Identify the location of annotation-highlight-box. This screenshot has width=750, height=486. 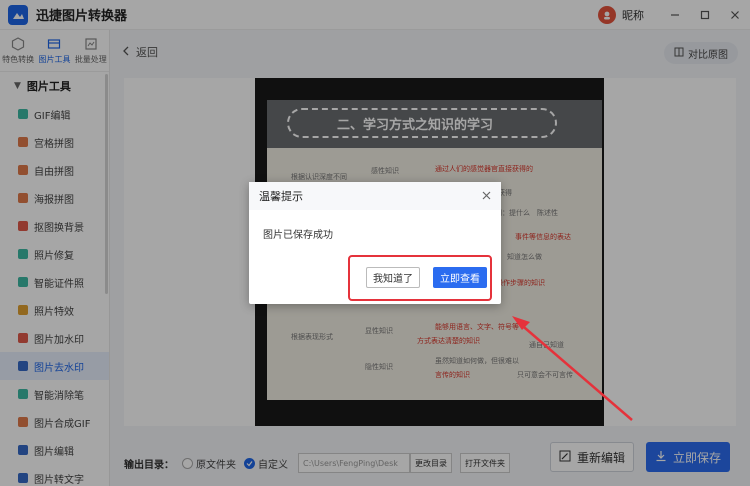
(420, 278).